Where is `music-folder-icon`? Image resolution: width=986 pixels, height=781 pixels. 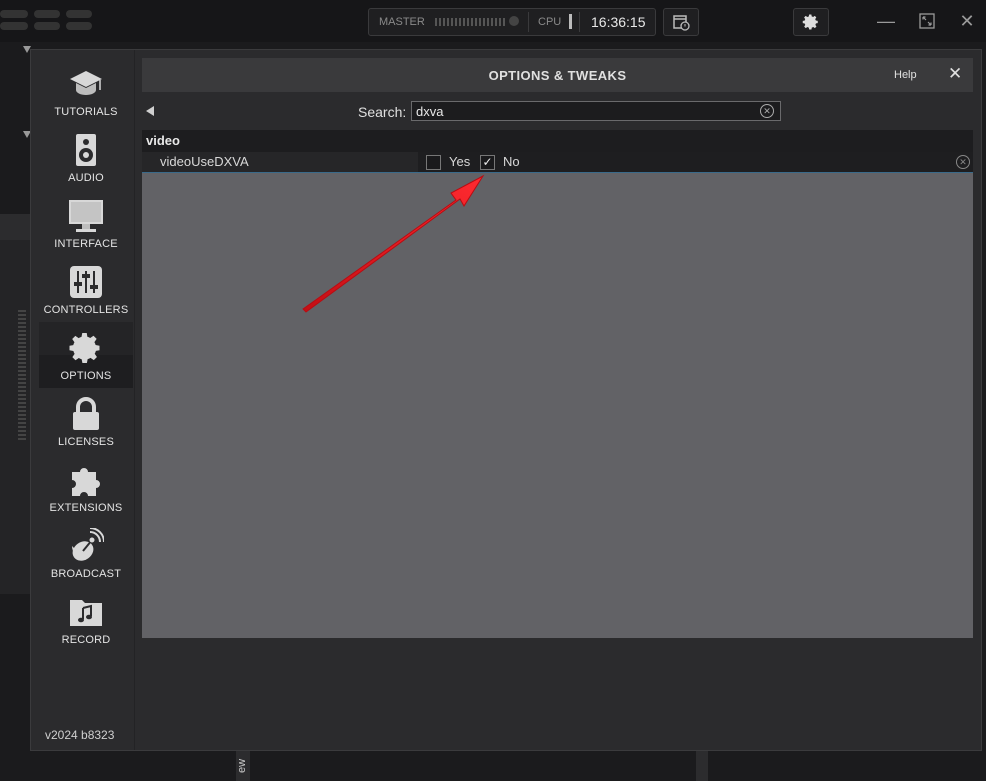
music-folder-icon is located at coordinates (86, 613).